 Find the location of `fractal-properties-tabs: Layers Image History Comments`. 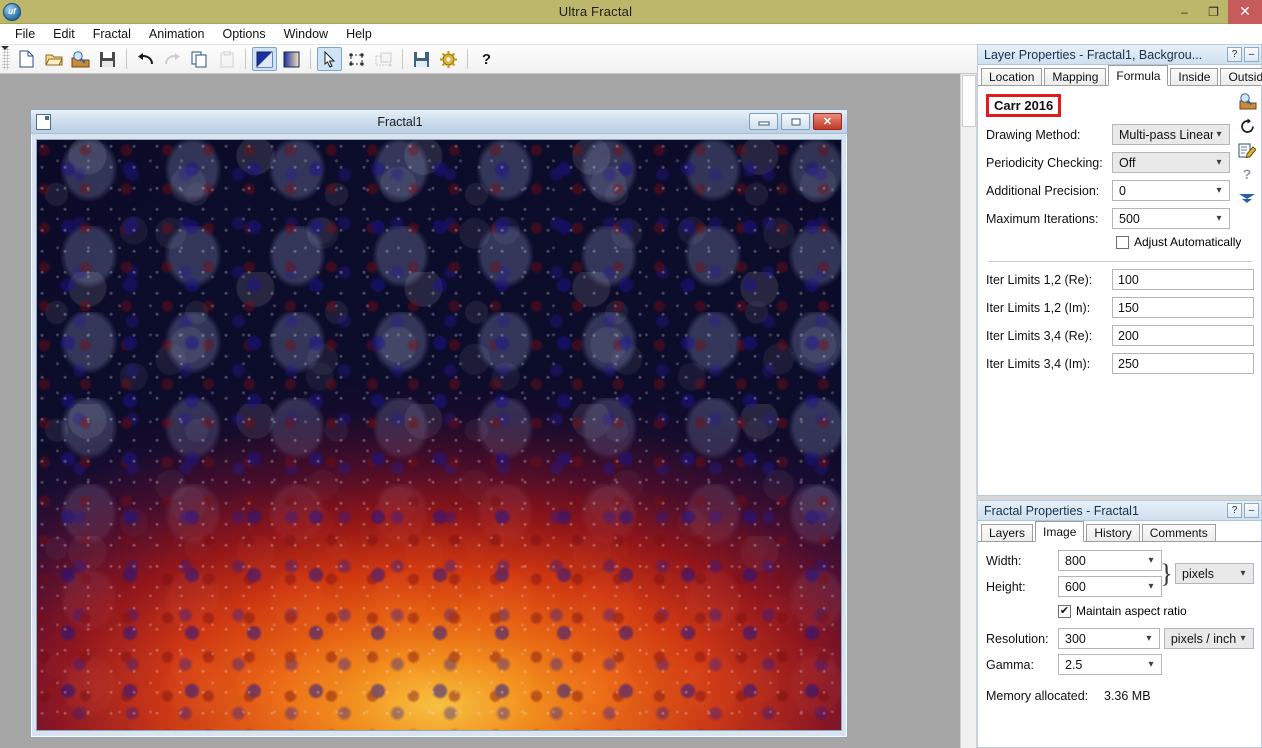

fractal-properties-tabs: Layers Image History Comments is located at coordinates (1119, 531).